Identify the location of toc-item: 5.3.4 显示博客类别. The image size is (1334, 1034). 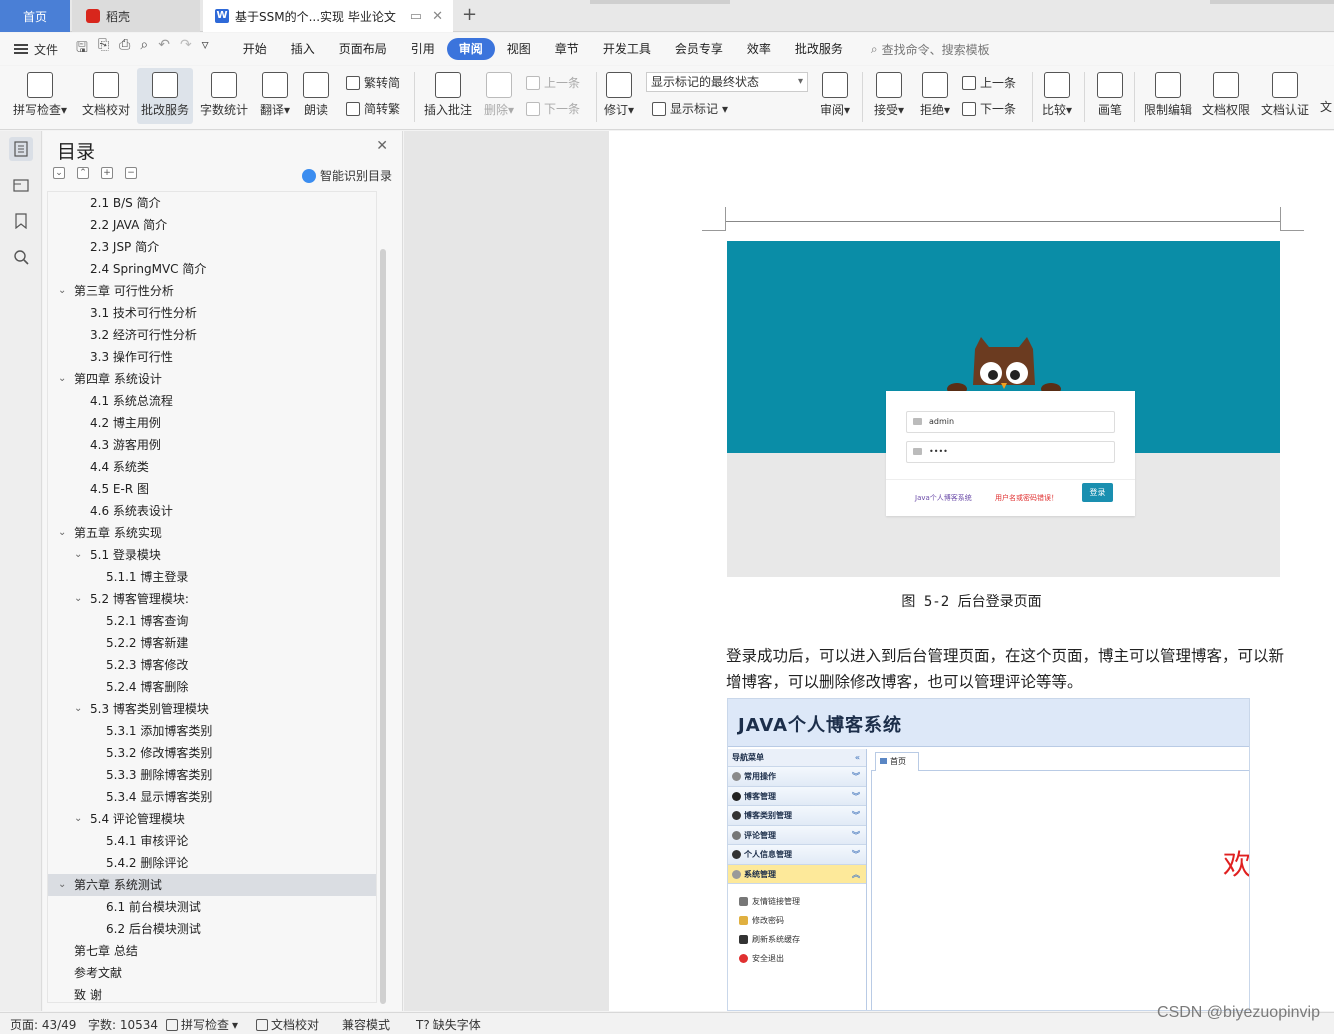
(212, 797).